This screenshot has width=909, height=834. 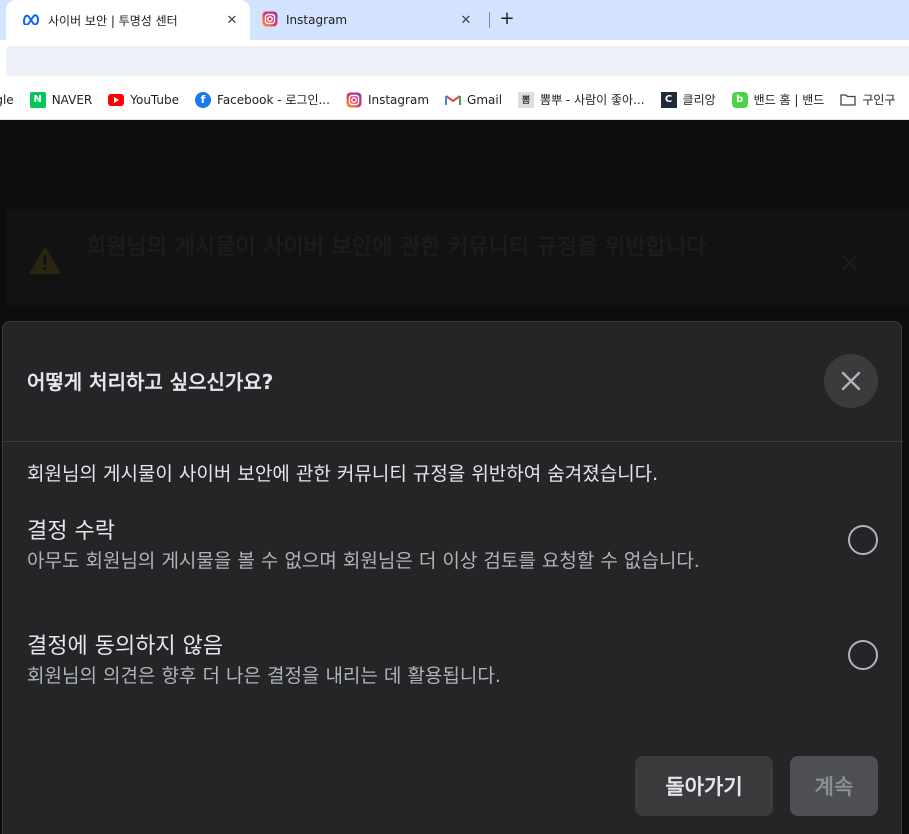 I want to click on browser-tab-strip: 사이버 보안 | 투명성 센터 ✕ Instagram ✕ +, so click(x=454, y=20).